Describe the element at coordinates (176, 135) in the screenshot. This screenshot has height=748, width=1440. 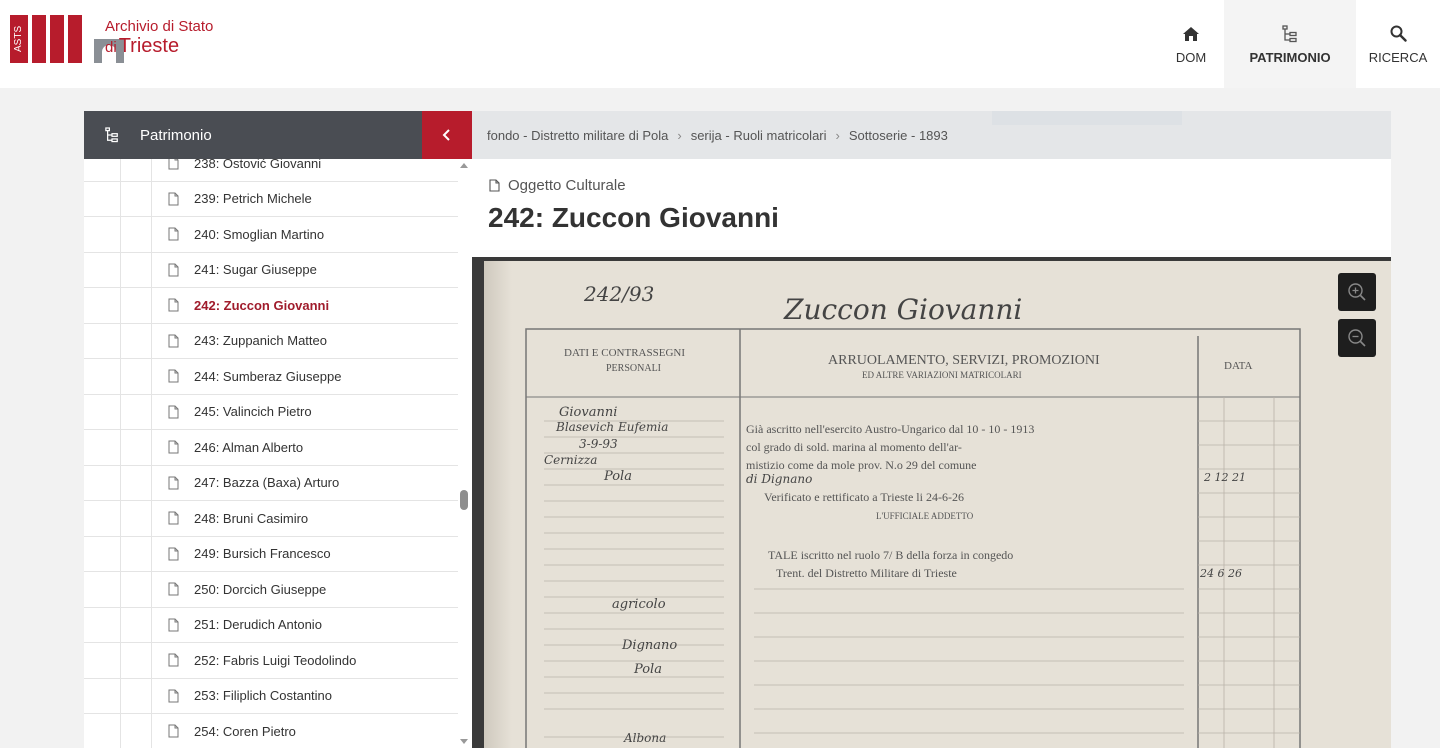
I see `sidebar-title: Patrimonio` at that location.